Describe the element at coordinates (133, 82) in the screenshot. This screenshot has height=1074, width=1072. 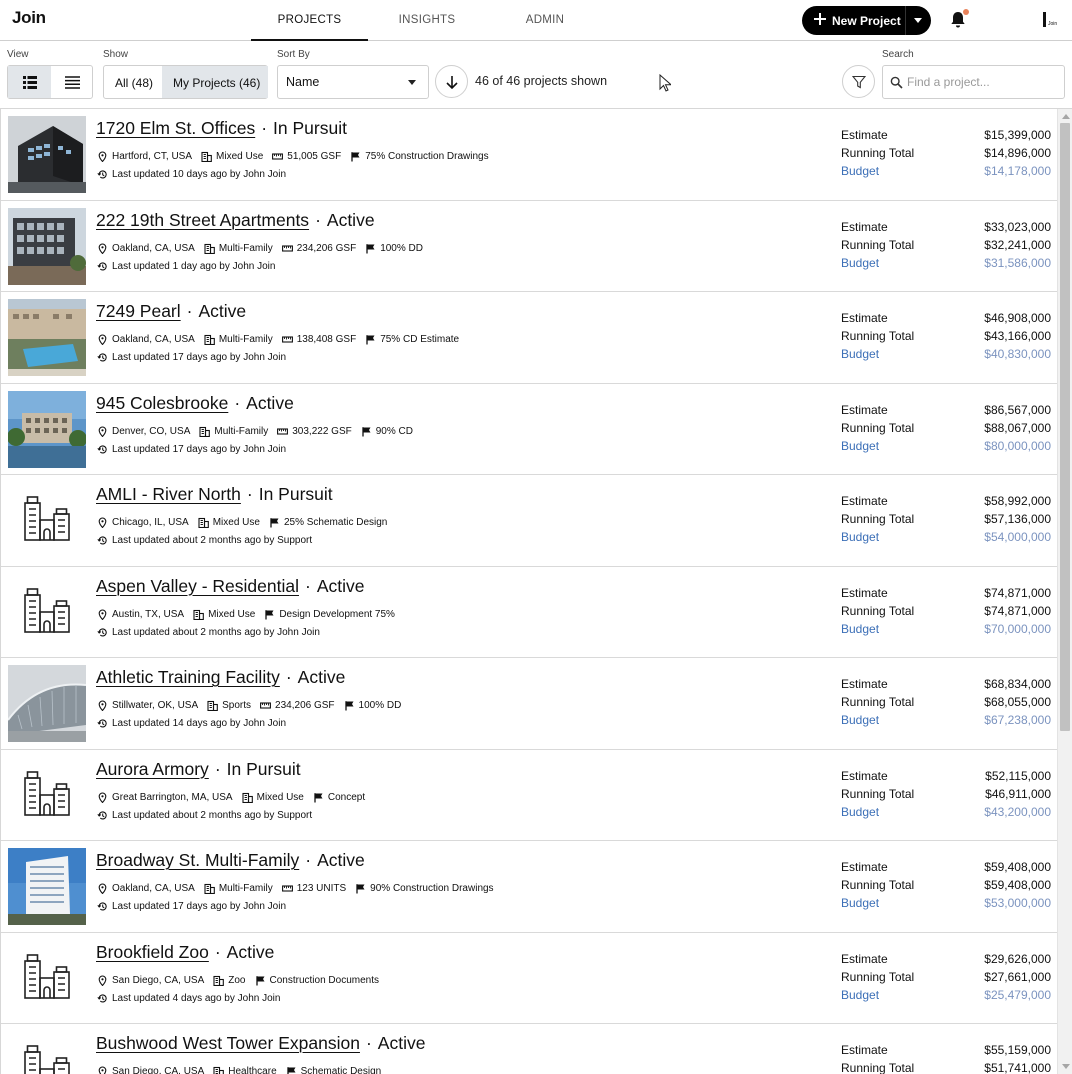
I see `show-all-button: All (48)` at that location.